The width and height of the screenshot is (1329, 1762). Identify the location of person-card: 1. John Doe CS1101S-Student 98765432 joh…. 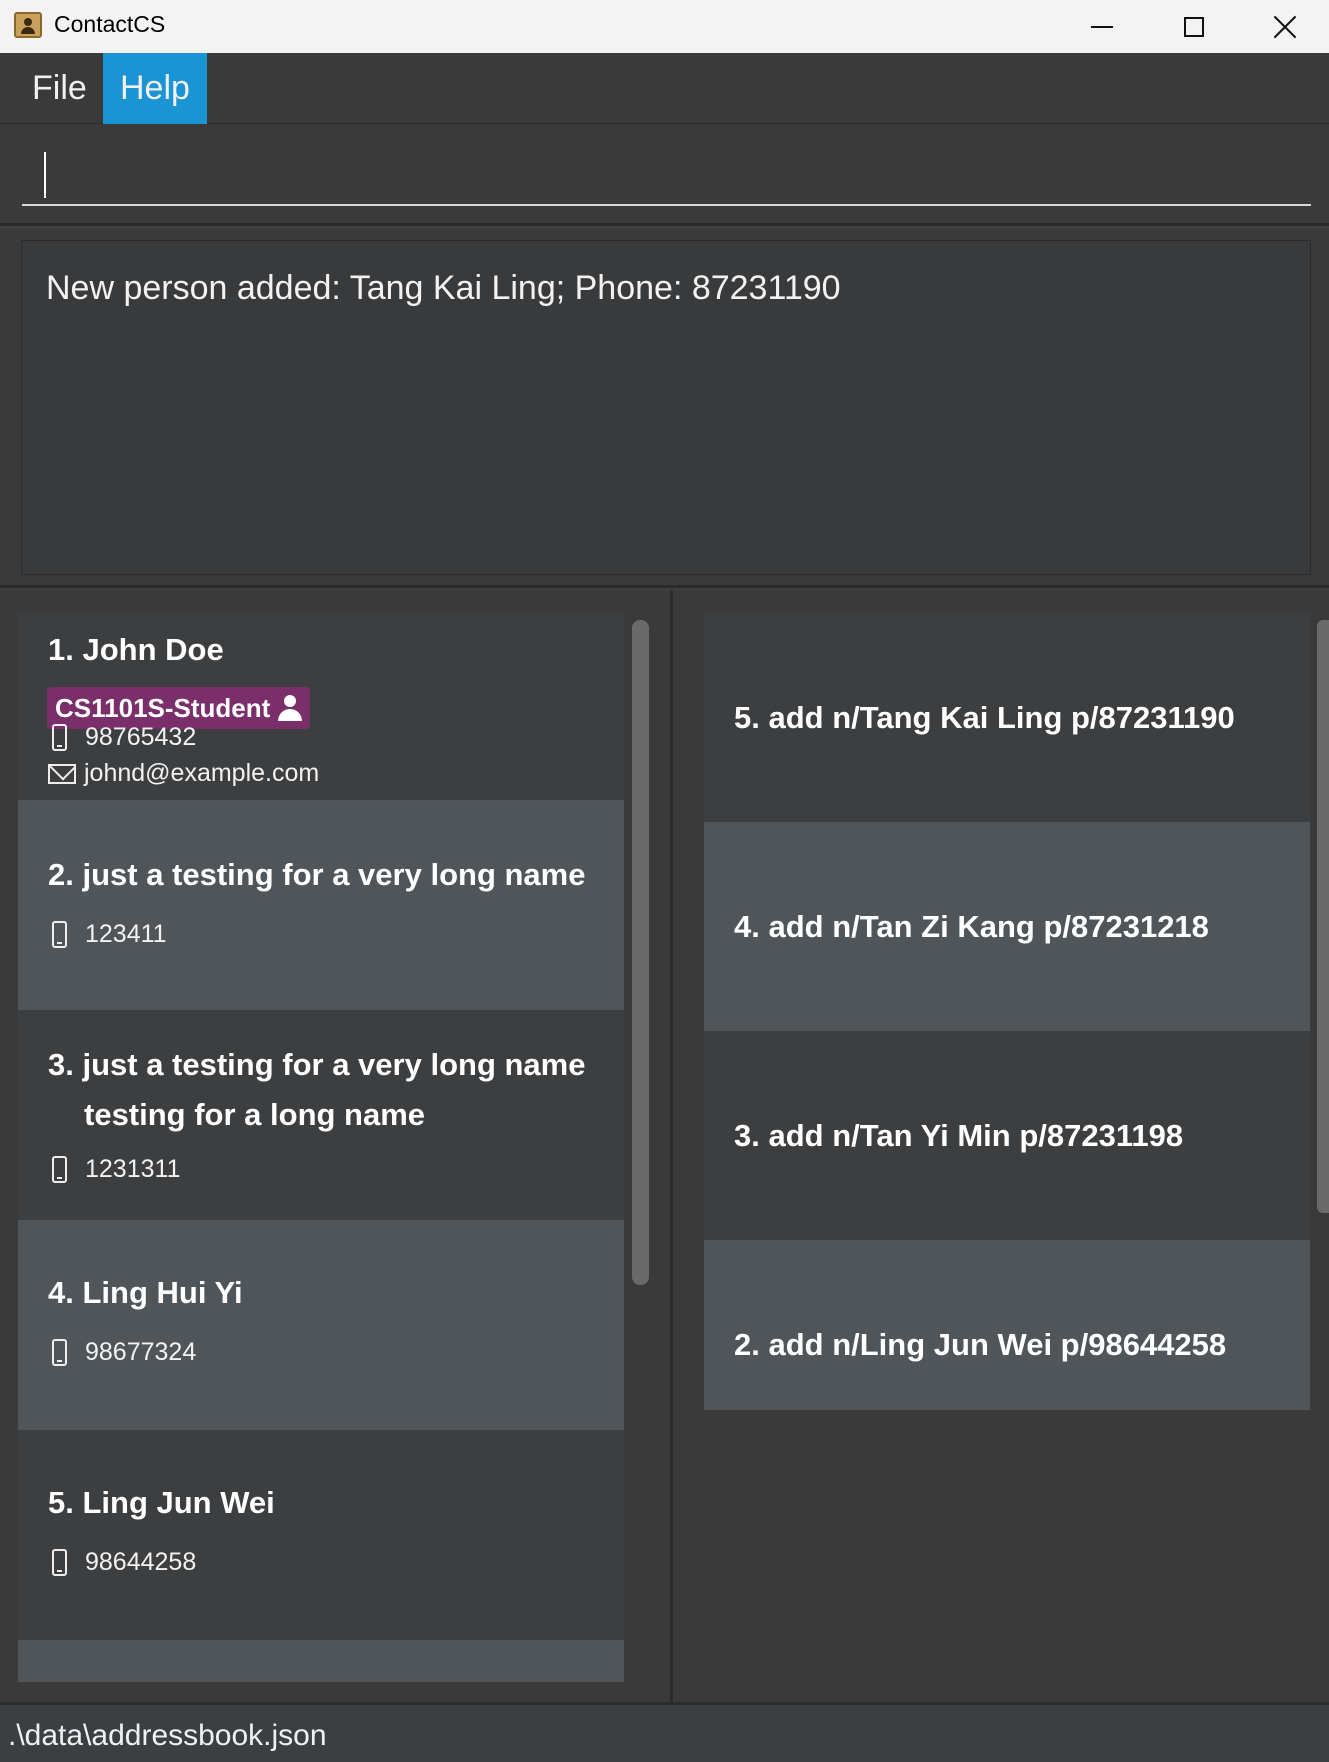
(321, 706).